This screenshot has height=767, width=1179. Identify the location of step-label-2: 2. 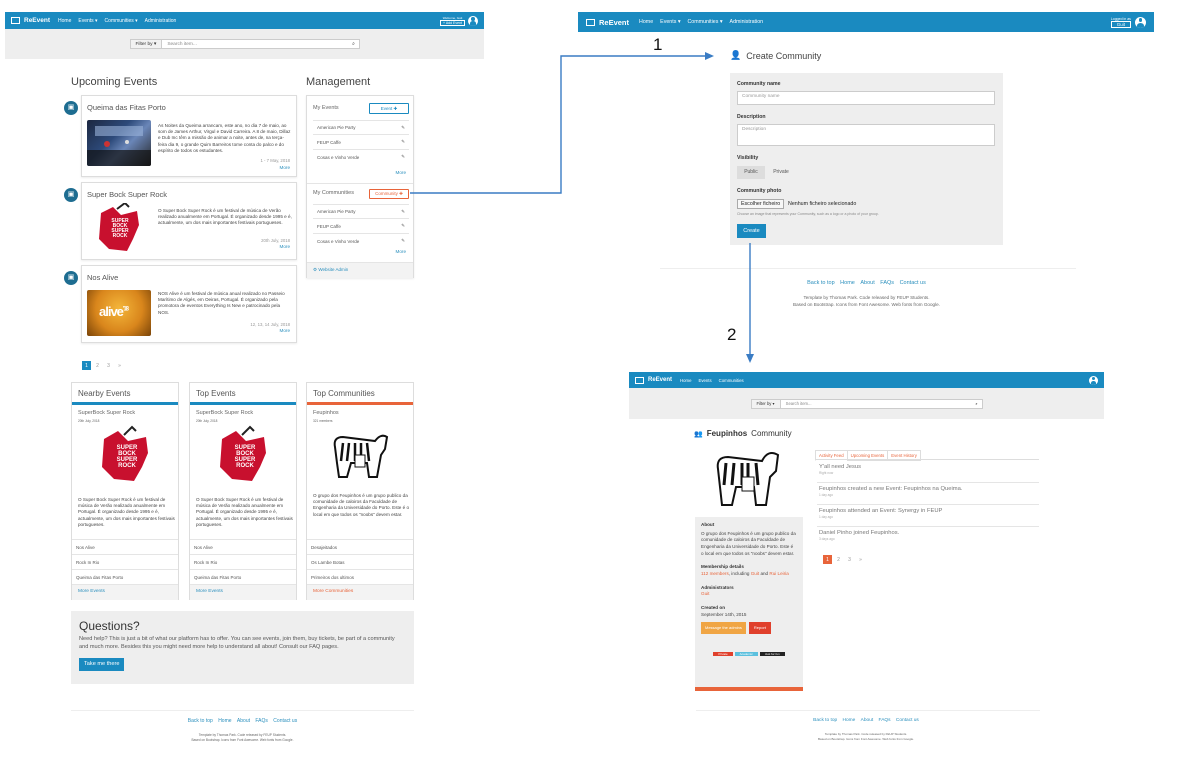
(732, 334).